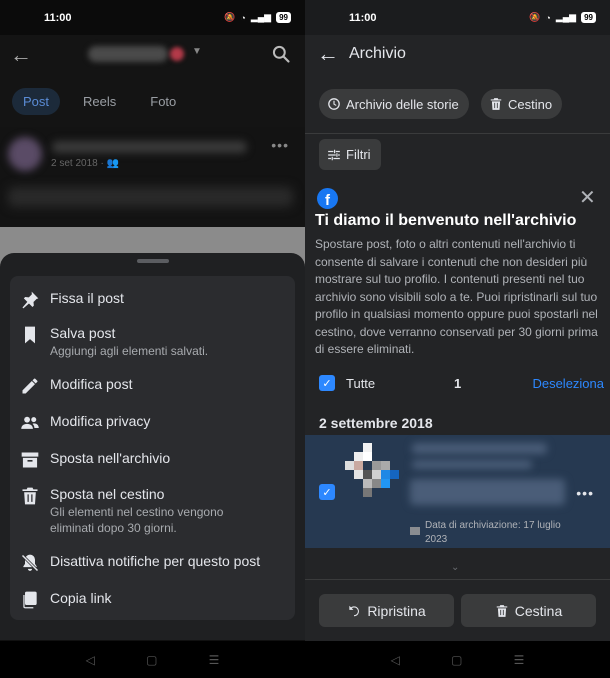  What do you see at coordinates (358, 154) in the screenshot?
I see `filters-label: Filtri` at bounding box center [358, 154].